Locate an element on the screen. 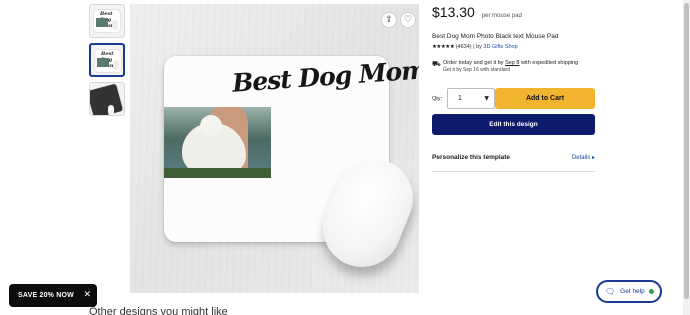 This screenshot has width=690, height=315. quantity-row: Qty: 1 ▼ Add to Cart is located at coordinates (513, 98).